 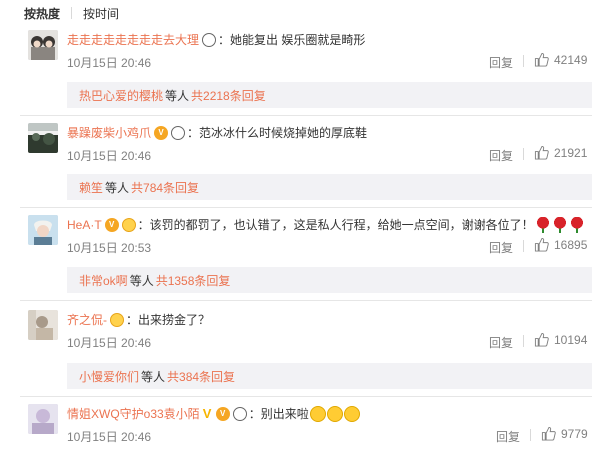 I want to click on like-button: 42149, so click(x=560, y=59).